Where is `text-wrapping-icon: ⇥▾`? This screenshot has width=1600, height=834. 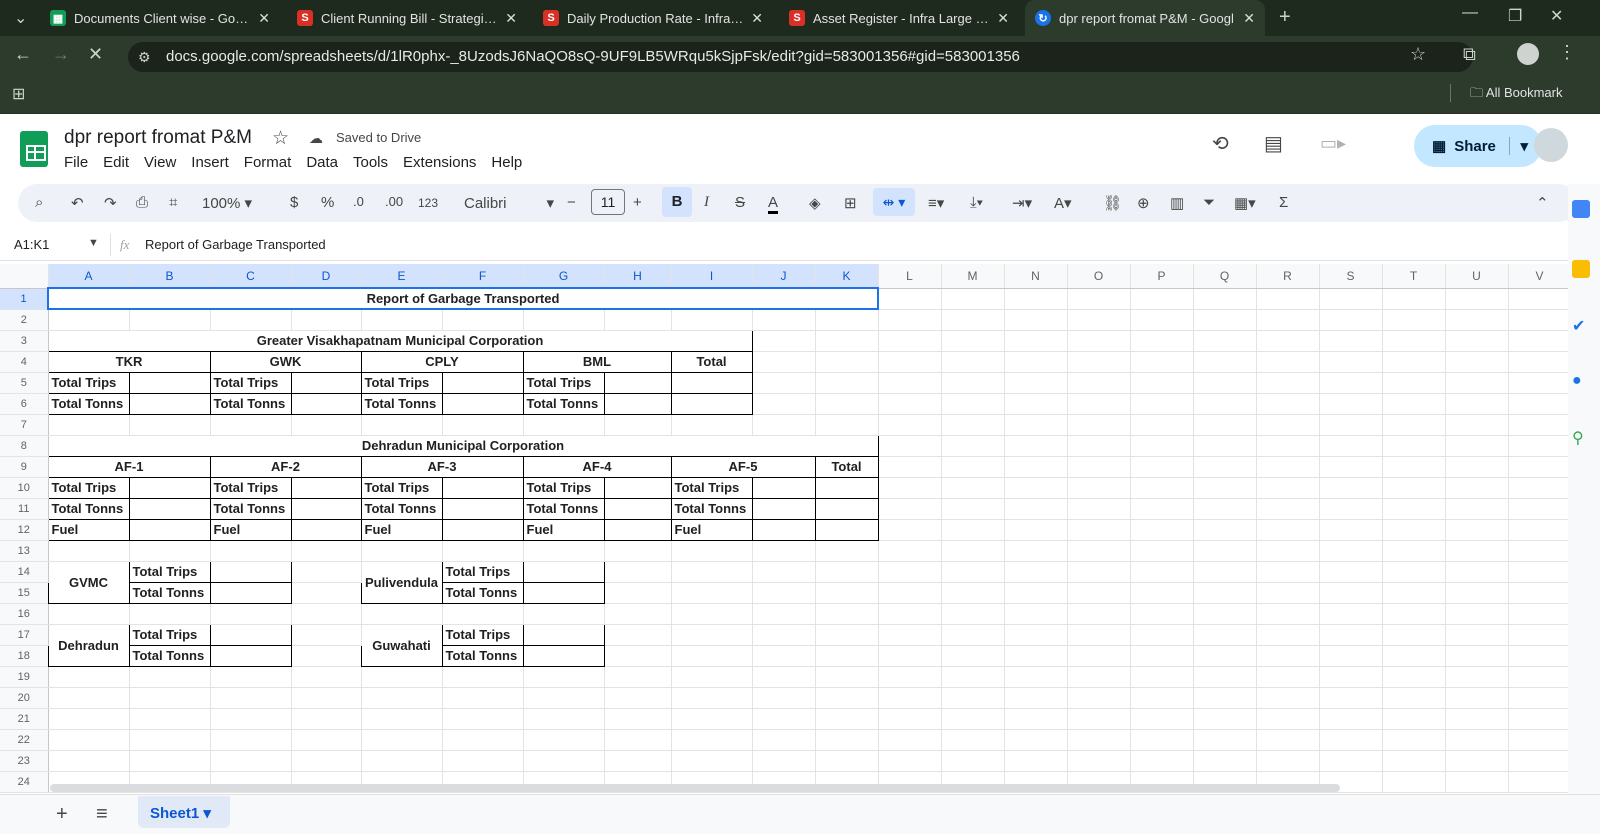 text-wrapping-icon: ⇥▾ is located at coordinates (1022, 203).